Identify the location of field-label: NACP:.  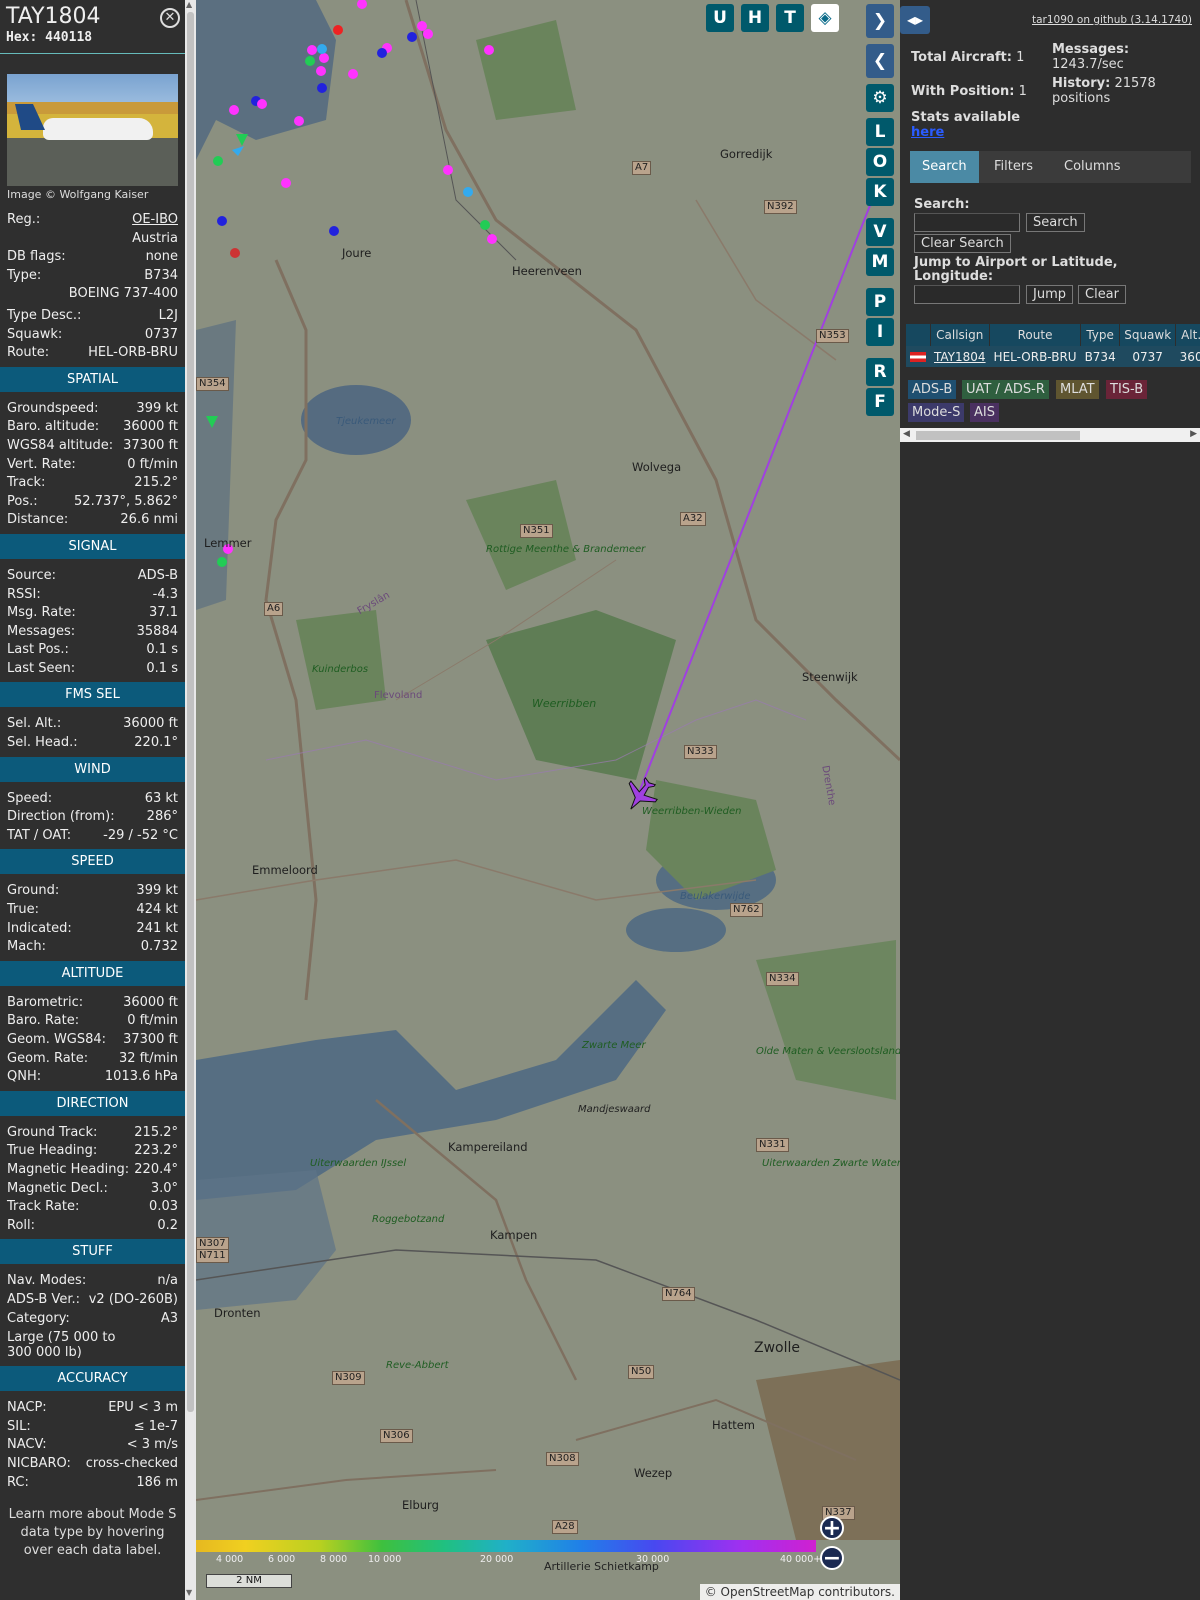
(27, 1408).